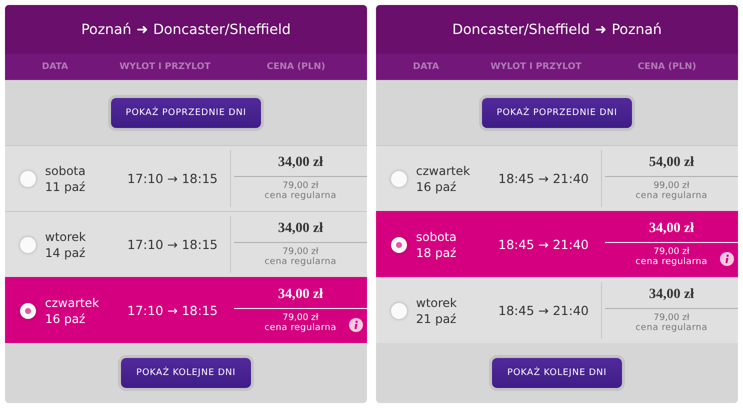  Describe the element at coordinates (437, 318) in the screenshot. I see `flight-date: 21 paź` at that location.